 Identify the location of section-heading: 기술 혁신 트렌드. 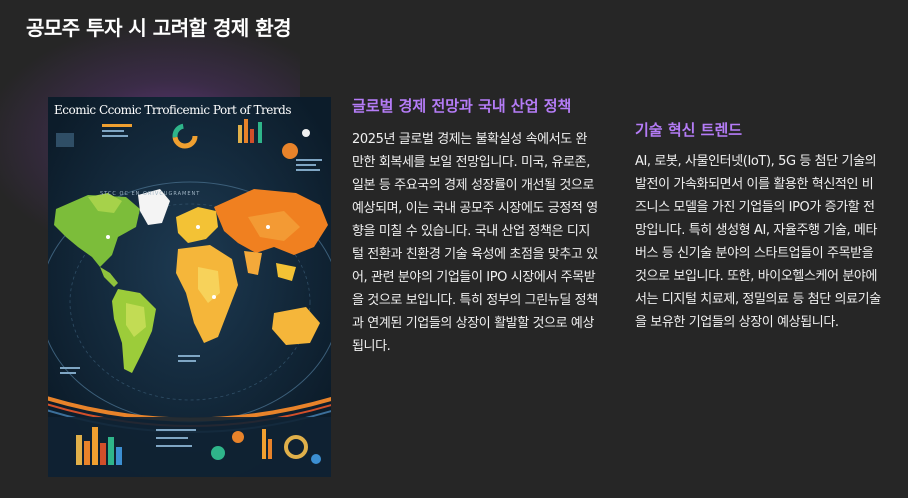
(689, 130).